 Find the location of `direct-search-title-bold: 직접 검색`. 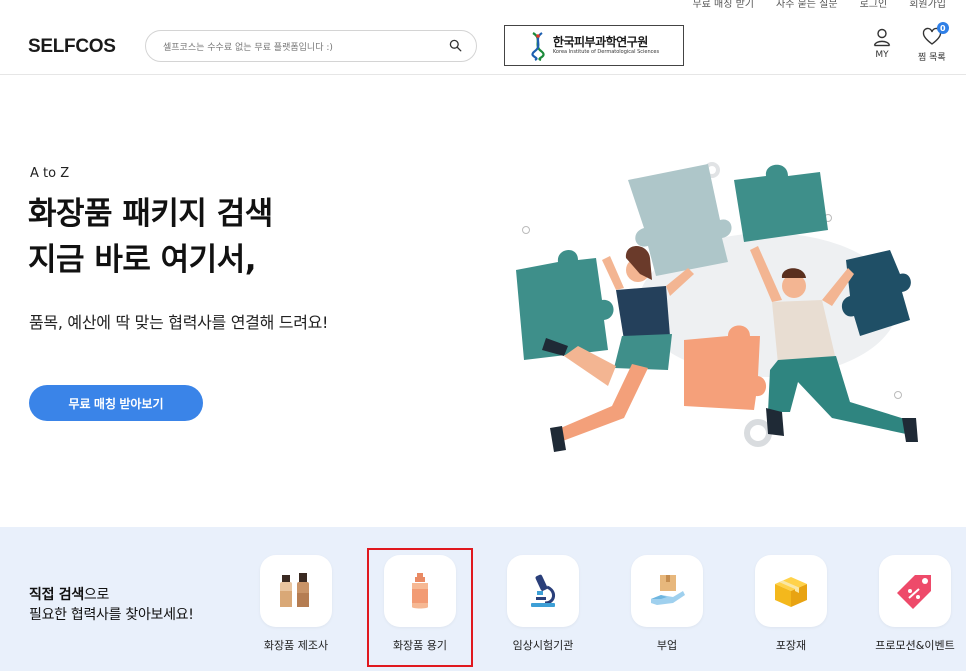

direct-search-title-bold: 직접 검색 is located at coordinates (56, 595).